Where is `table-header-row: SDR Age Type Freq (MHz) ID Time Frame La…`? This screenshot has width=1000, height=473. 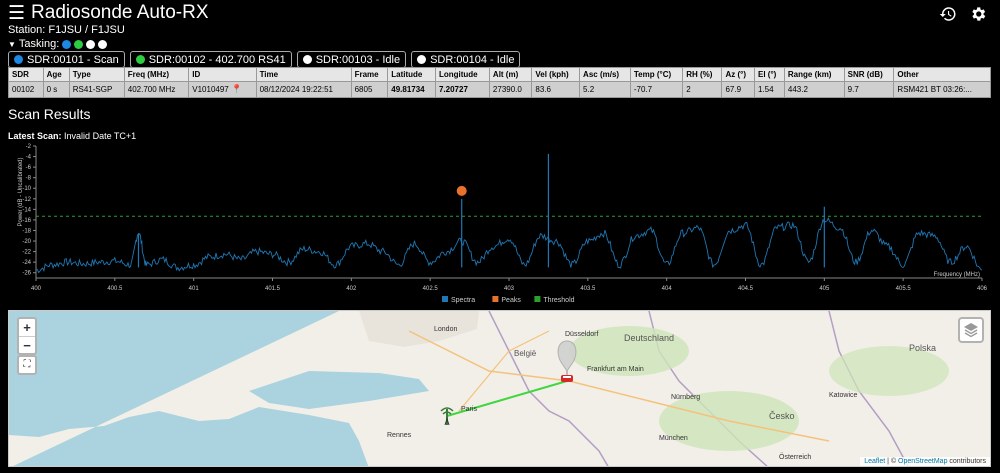
table-header-row: SDR Age Type Freq (MHz) ID Time Frame La… is located at coordinates (499, 74).